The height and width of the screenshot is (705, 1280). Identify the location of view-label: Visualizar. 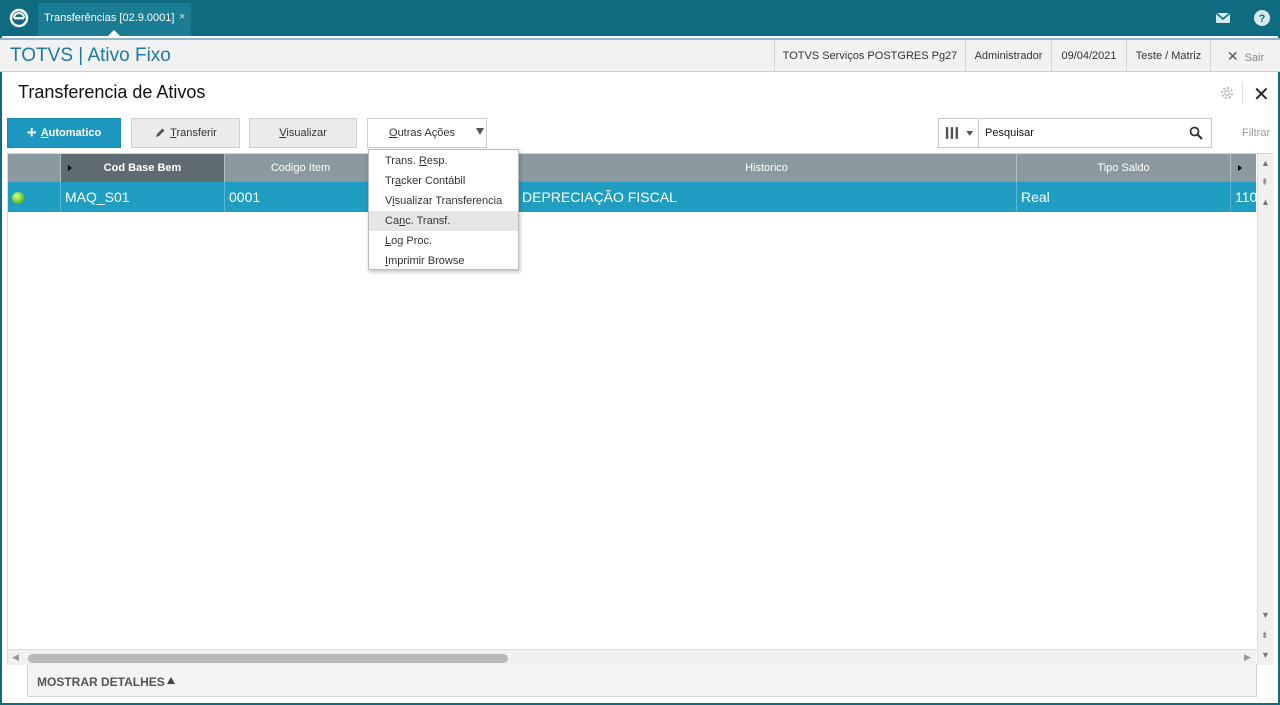
(303, 133).